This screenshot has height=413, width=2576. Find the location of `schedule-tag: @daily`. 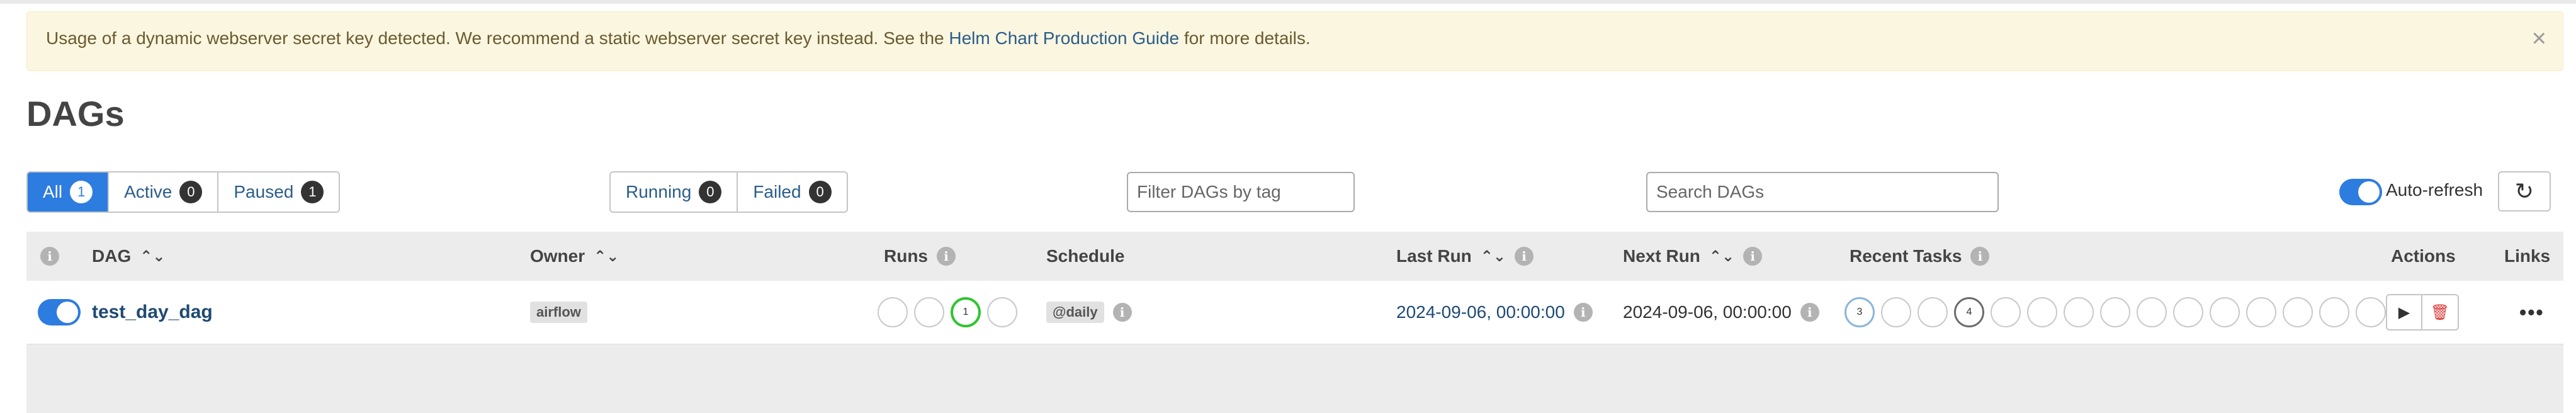

schedule-tag: @daily is located at coordinates (1075, 312).